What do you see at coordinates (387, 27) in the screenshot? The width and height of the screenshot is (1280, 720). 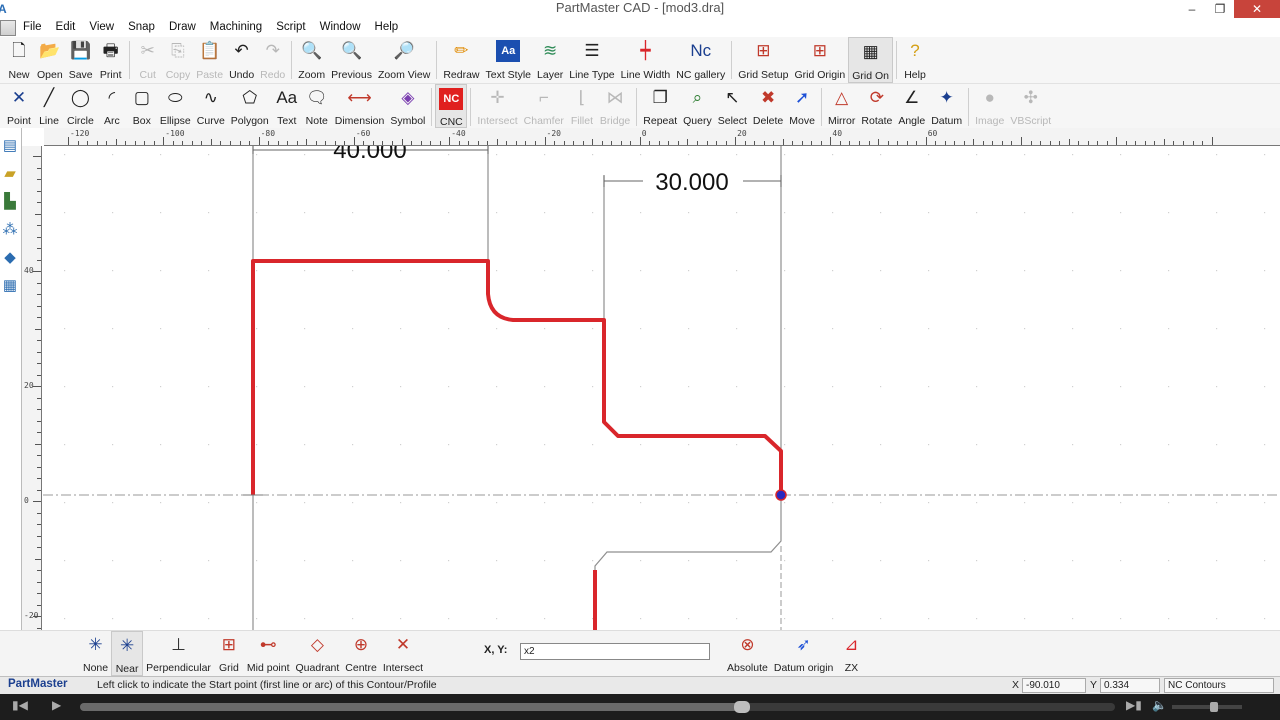 I see `menu-help: Help` at bounding box center [387, 27].